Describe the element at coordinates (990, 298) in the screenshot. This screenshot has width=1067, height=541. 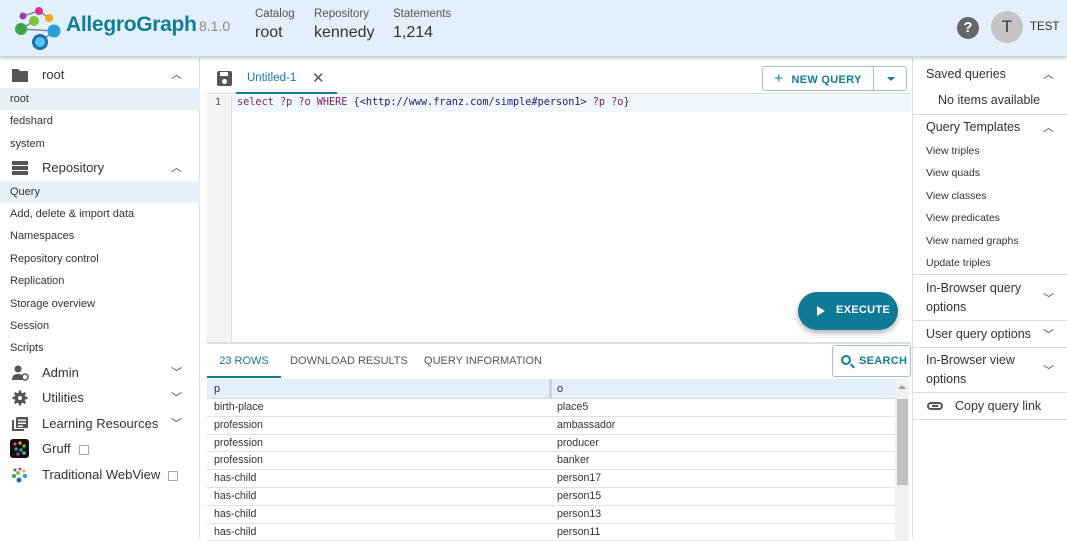
I see `in-browser-query-options-section: In-Browser query options ﹀` at that location.